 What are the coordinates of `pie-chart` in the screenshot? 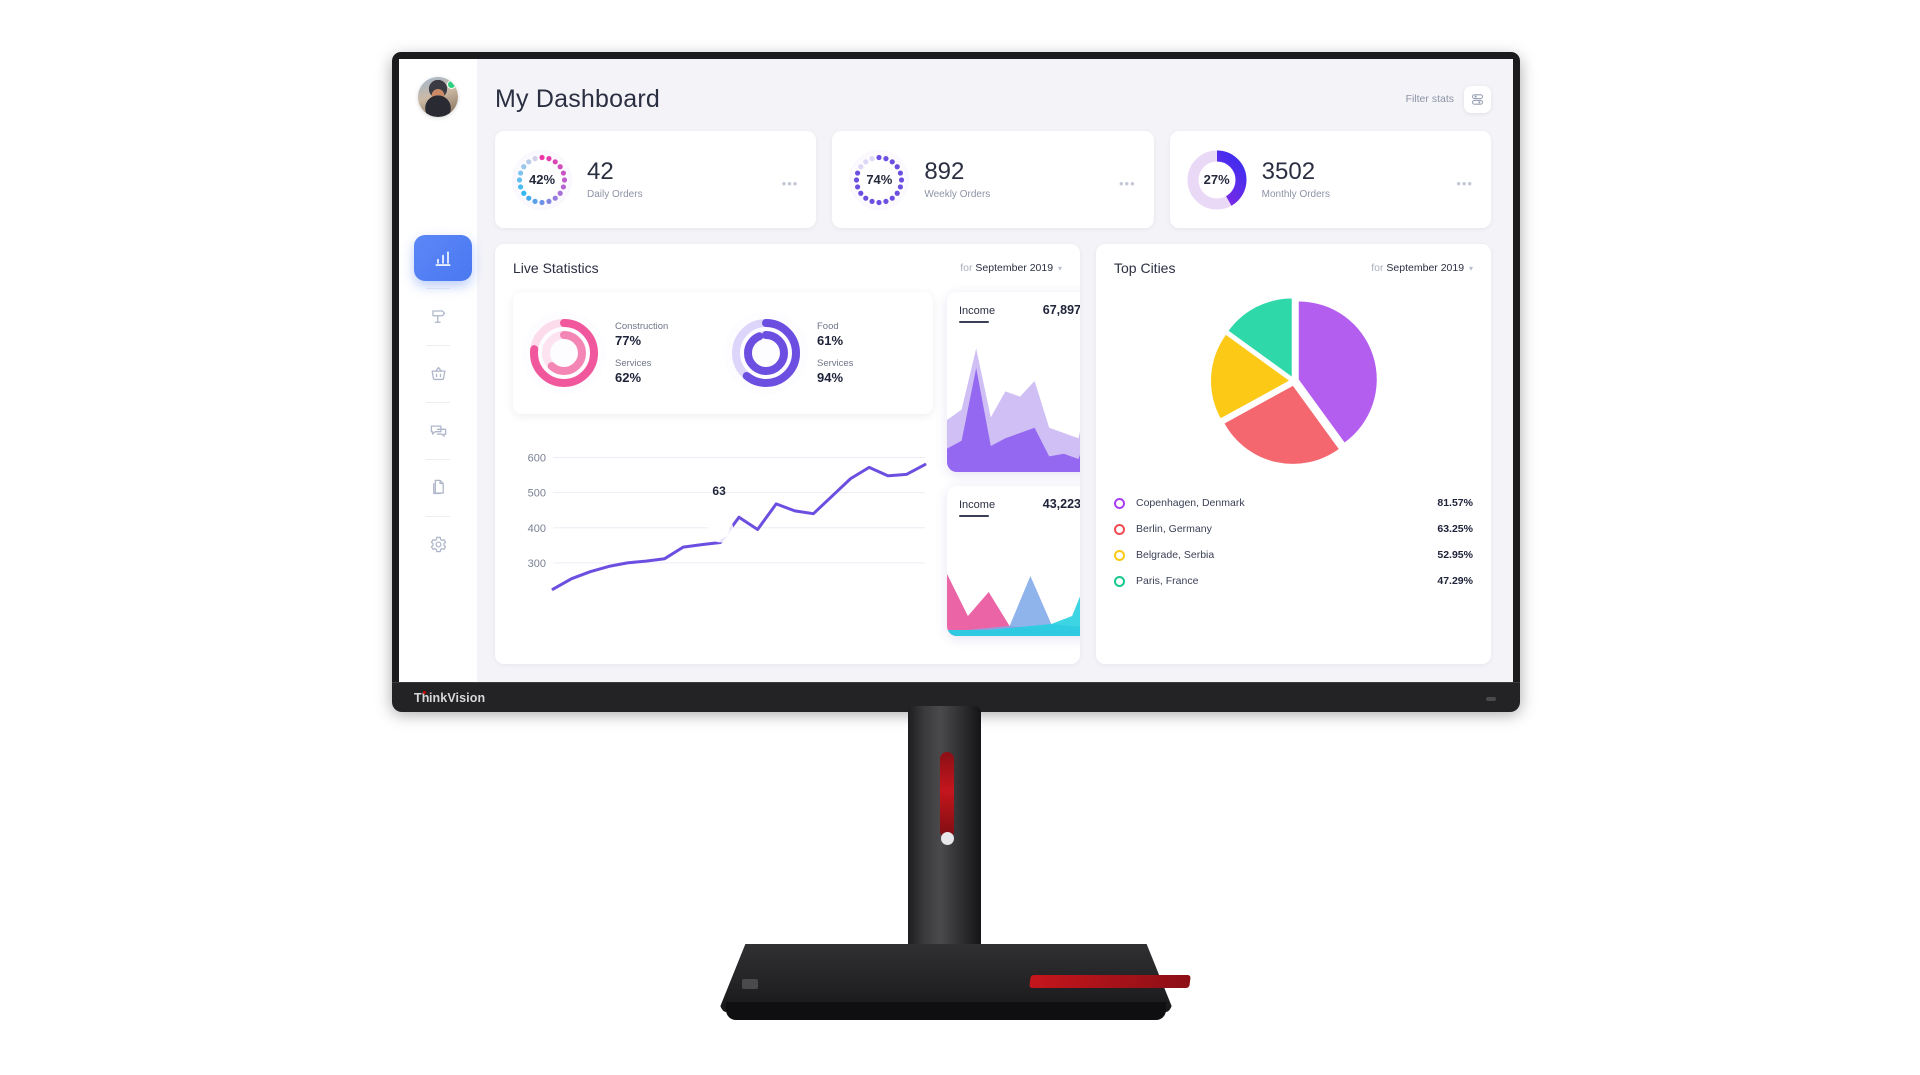 It's located at (1293, 381).